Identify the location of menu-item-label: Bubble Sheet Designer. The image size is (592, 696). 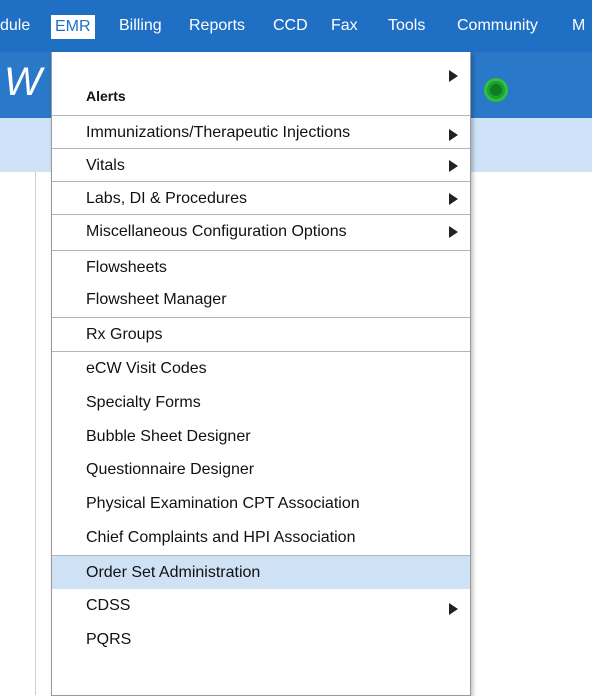
(168, 436).